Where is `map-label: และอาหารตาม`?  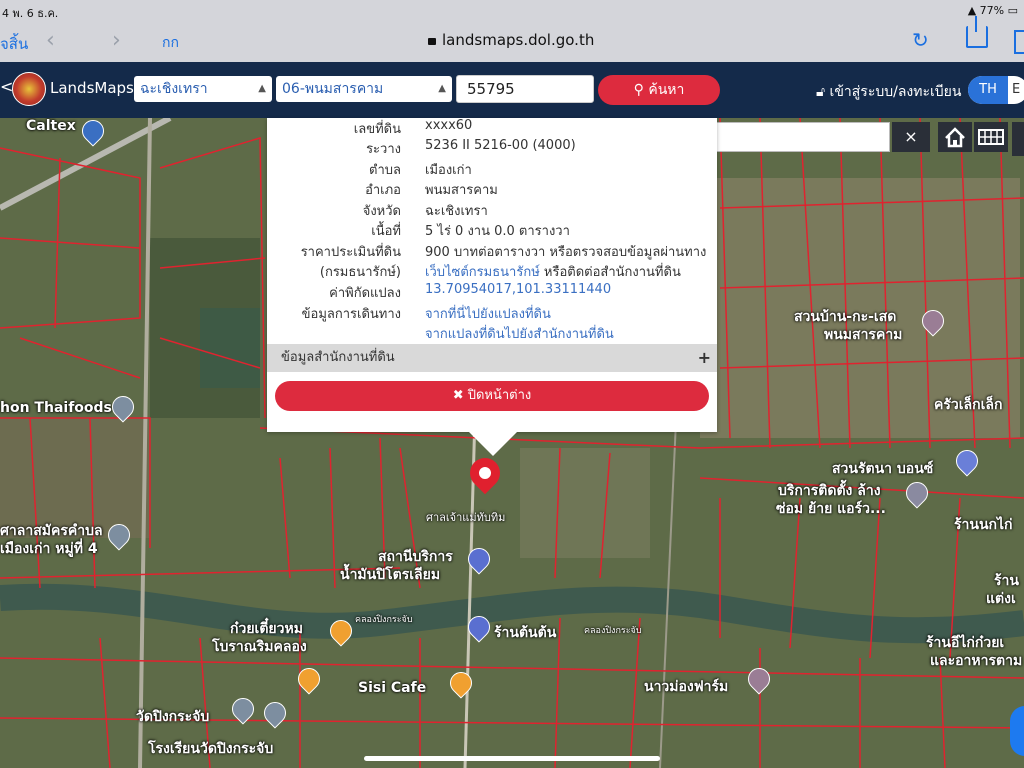 map-label: และอาหารตาม is located at coordinates (976, 661).